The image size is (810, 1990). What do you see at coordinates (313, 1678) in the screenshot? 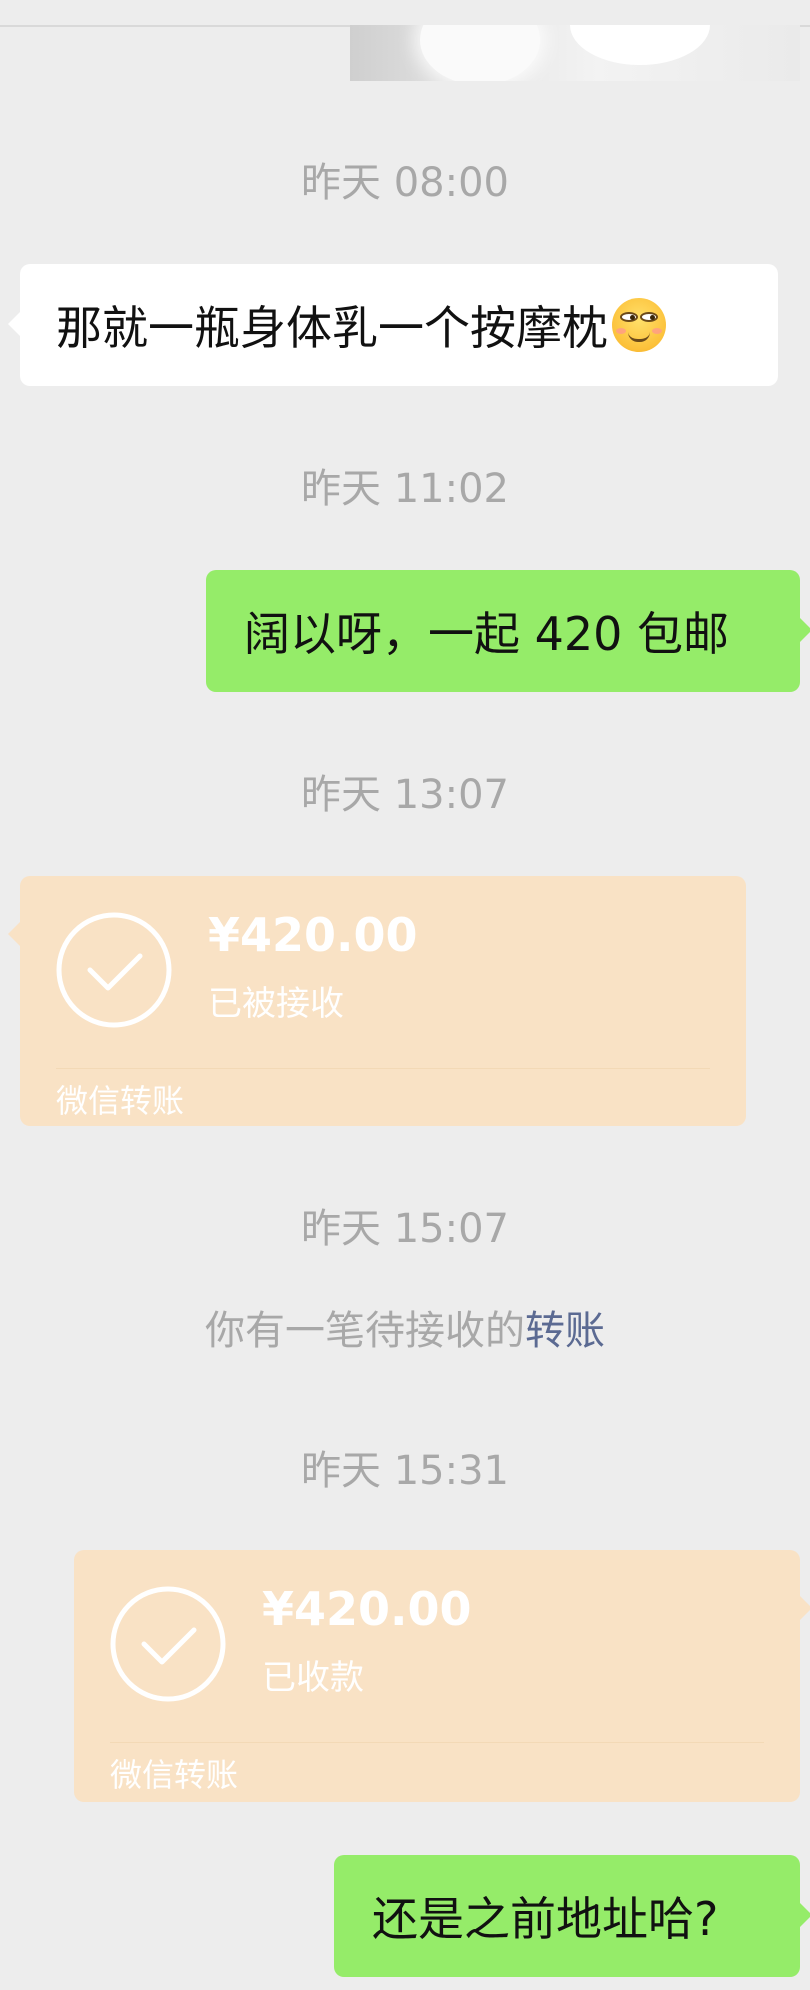
I see `transfer-status: 已收款` at bounding box center [313, 1678].